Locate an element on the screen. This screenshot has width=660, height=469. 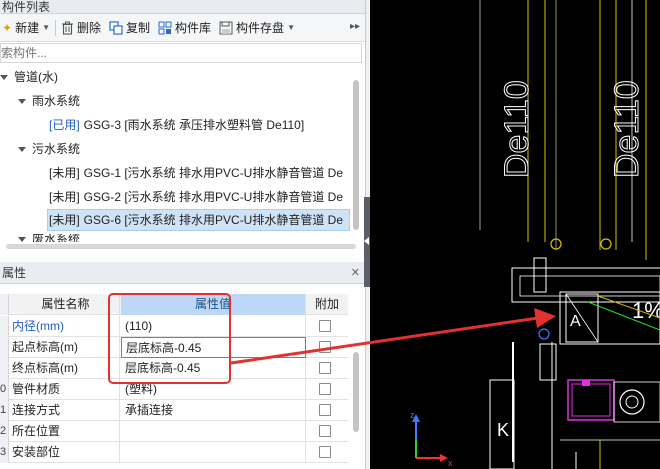
tree-item-gsg-6: [未用] GSG-6 [污水系统 排水用PVC-U排水静音管道 De is located at coordinates (198, 220).